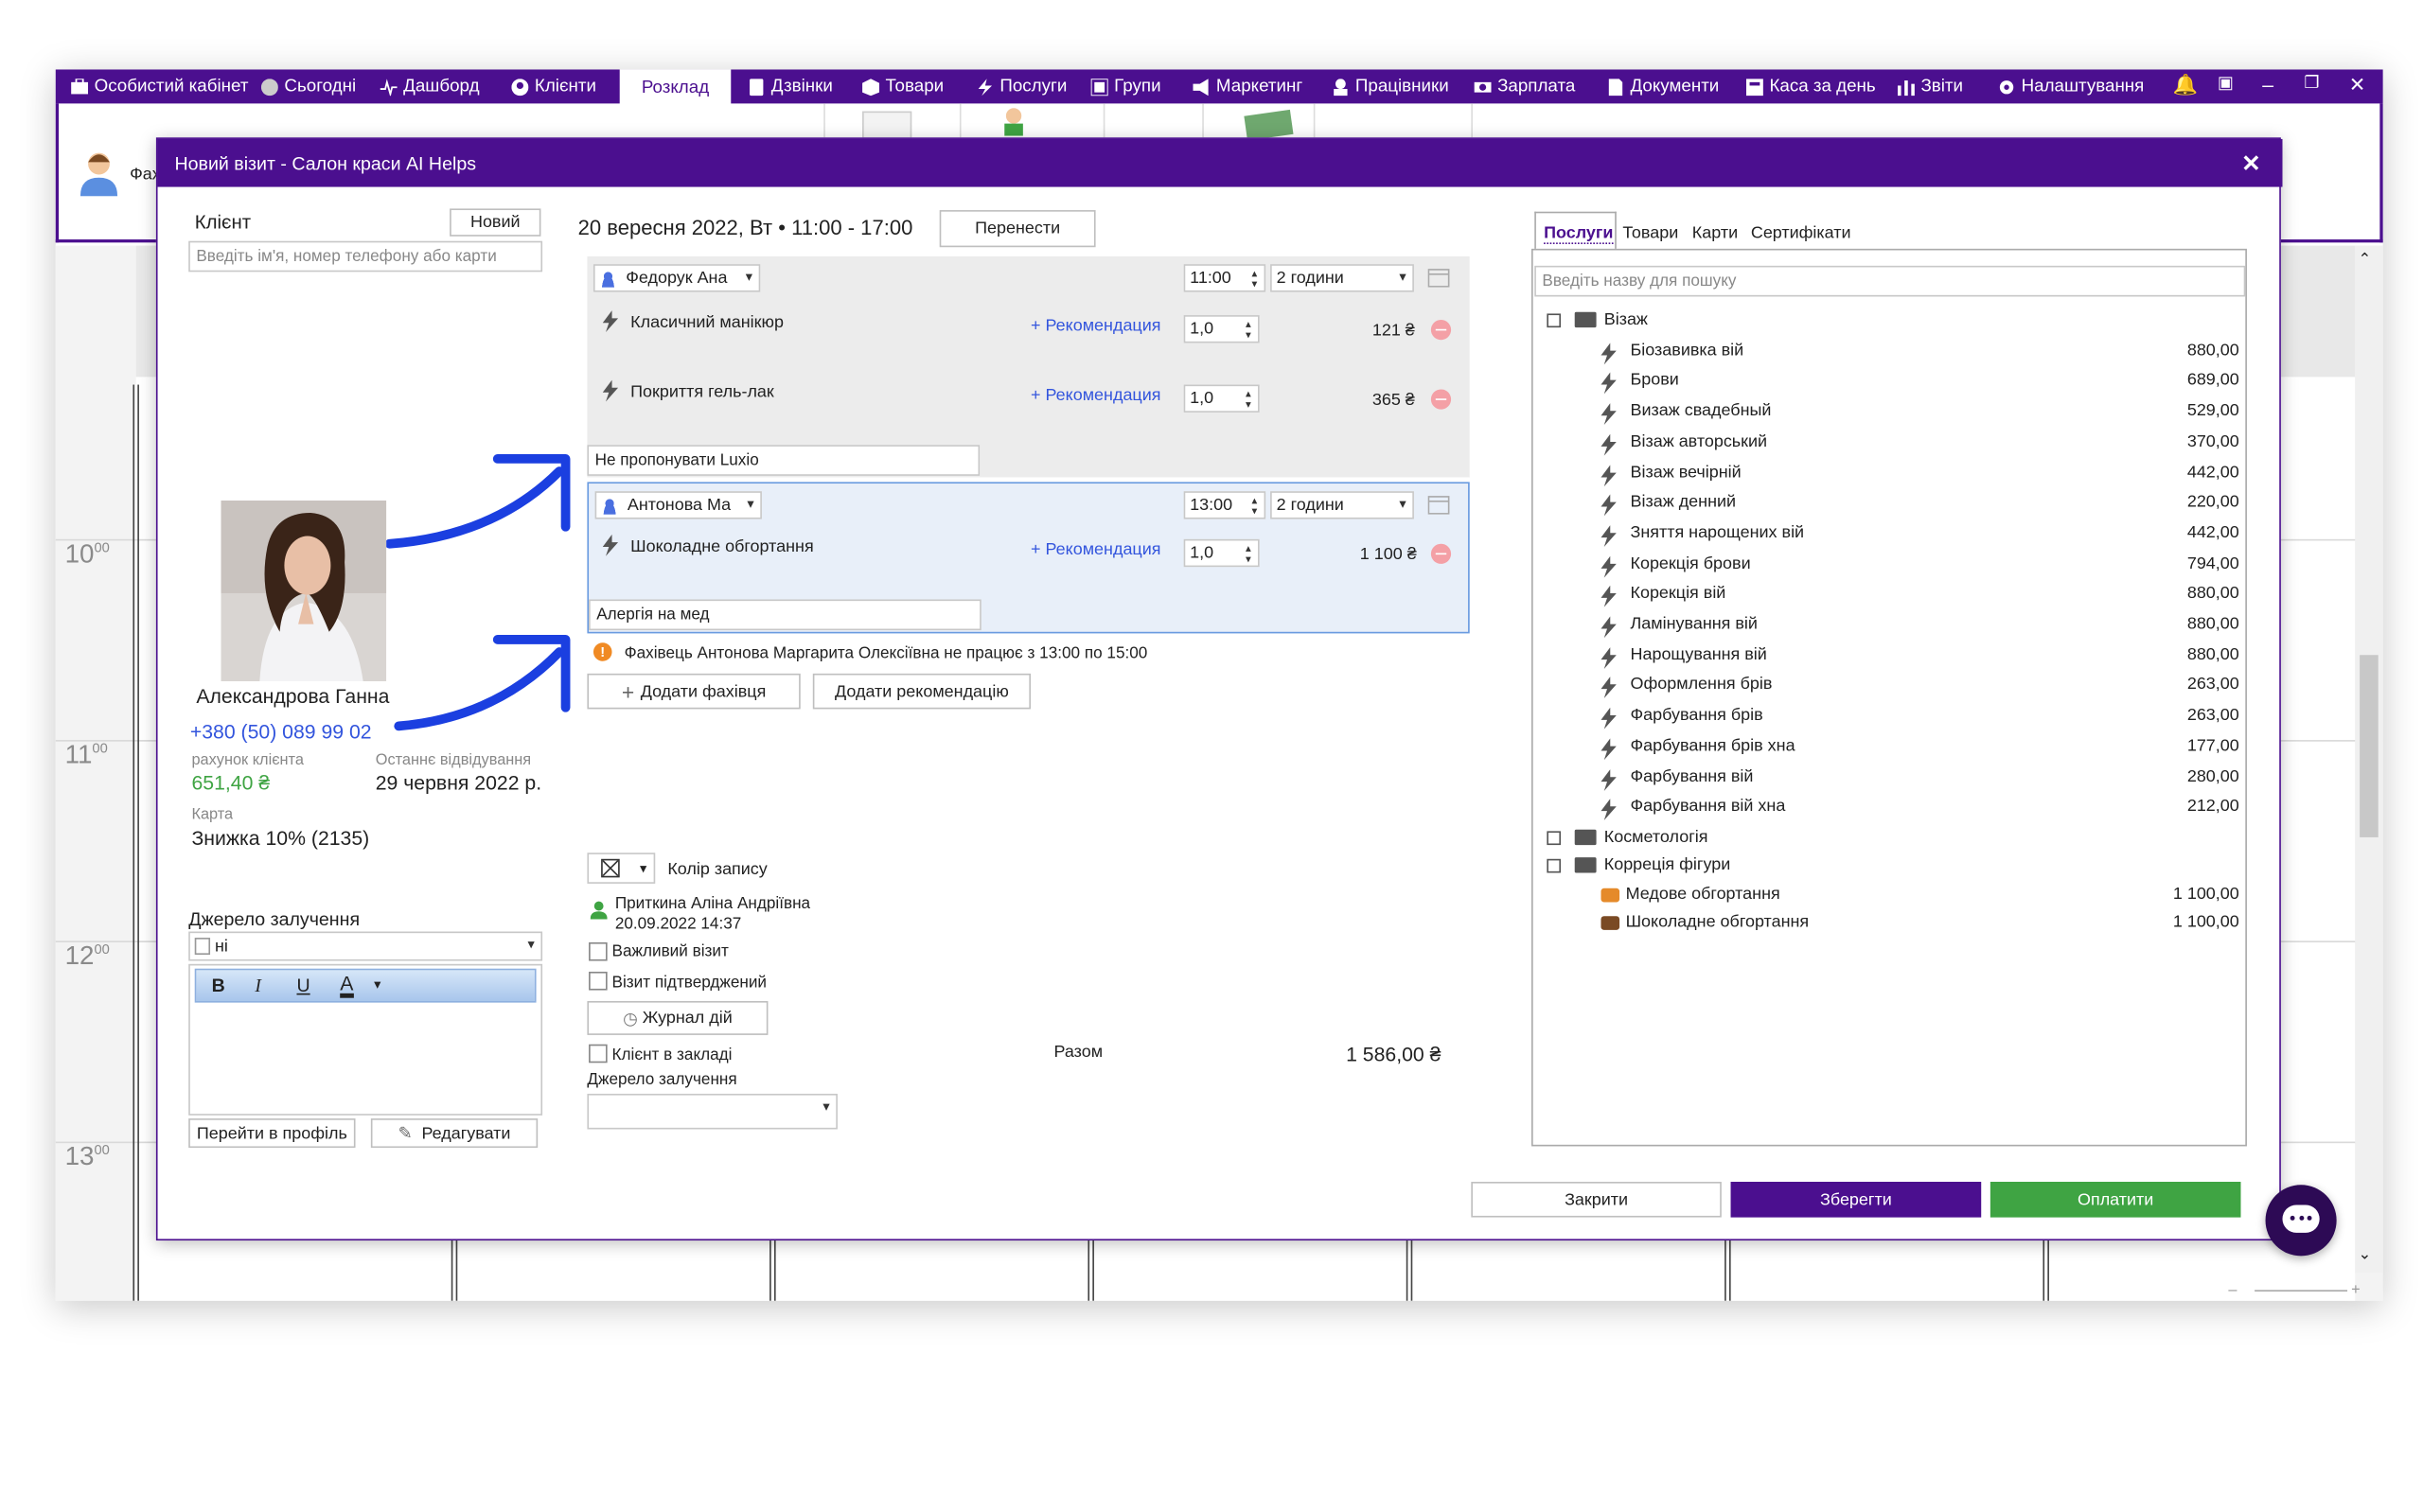  Describe the element at coordinates (454, 1134) in the screenshot. I see `edit-client-button: ✎ Редагувати` at that location.